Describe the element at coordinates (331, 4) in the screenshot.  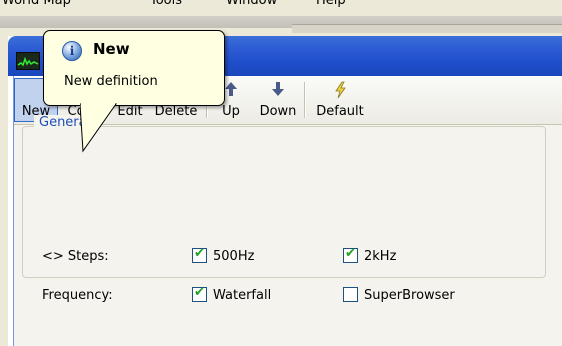
I see `menu-help: Help` at that location.